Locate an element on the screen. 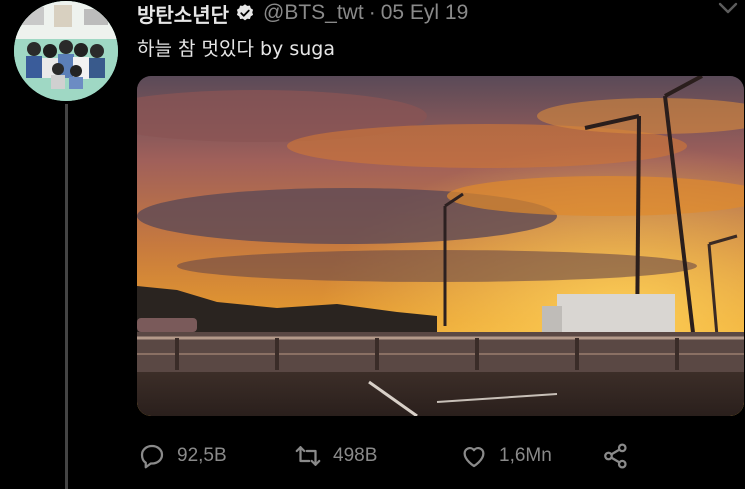 The image size is (745, 489). tweet-date: 05 Eyl 19 is located at coordinates (425, 13).